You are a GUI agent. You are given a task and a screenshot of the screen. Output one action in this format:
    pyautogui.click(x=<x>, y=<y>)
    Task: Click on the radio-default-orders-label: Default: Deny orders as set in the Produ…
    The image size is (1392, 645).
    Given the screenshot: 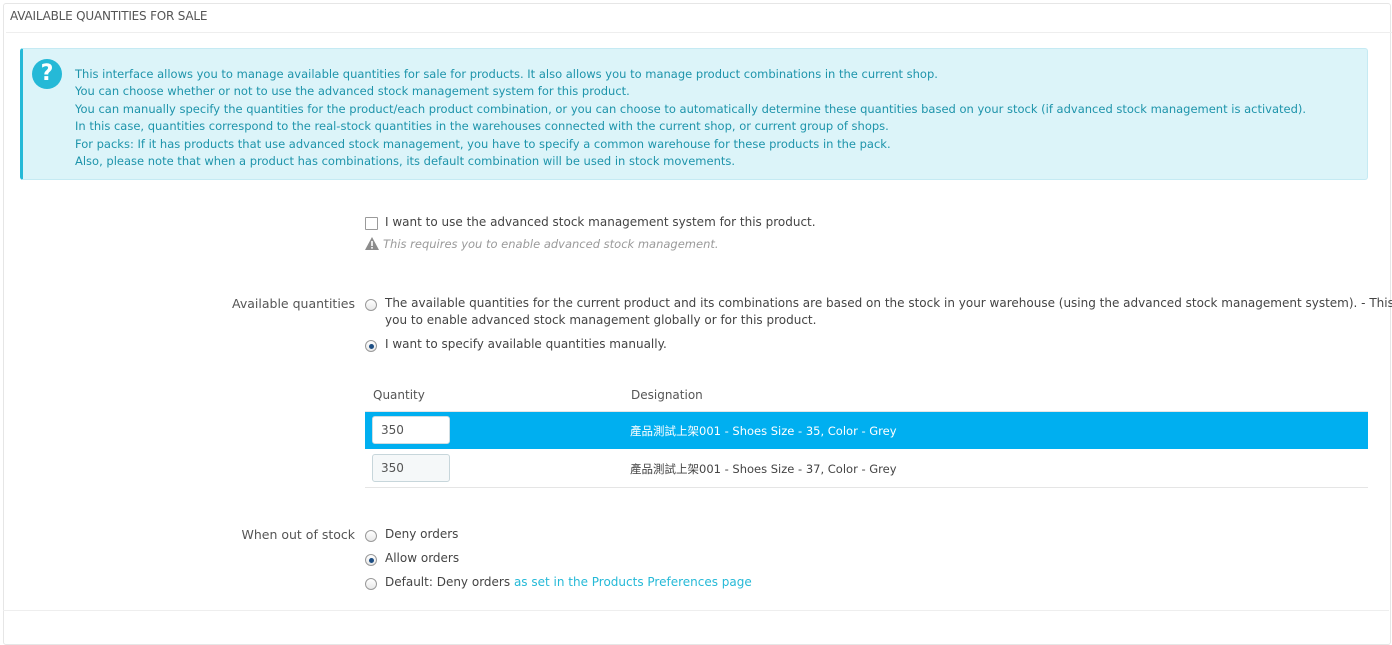 What is the action you would take?
    pyautogui.click(x=568, y=582)
    